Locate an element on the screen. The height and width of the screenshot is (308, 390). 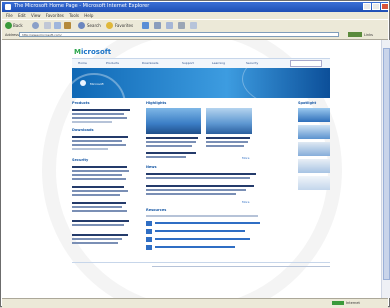
left-col-heading: Products is located at coordinates (81, 103).